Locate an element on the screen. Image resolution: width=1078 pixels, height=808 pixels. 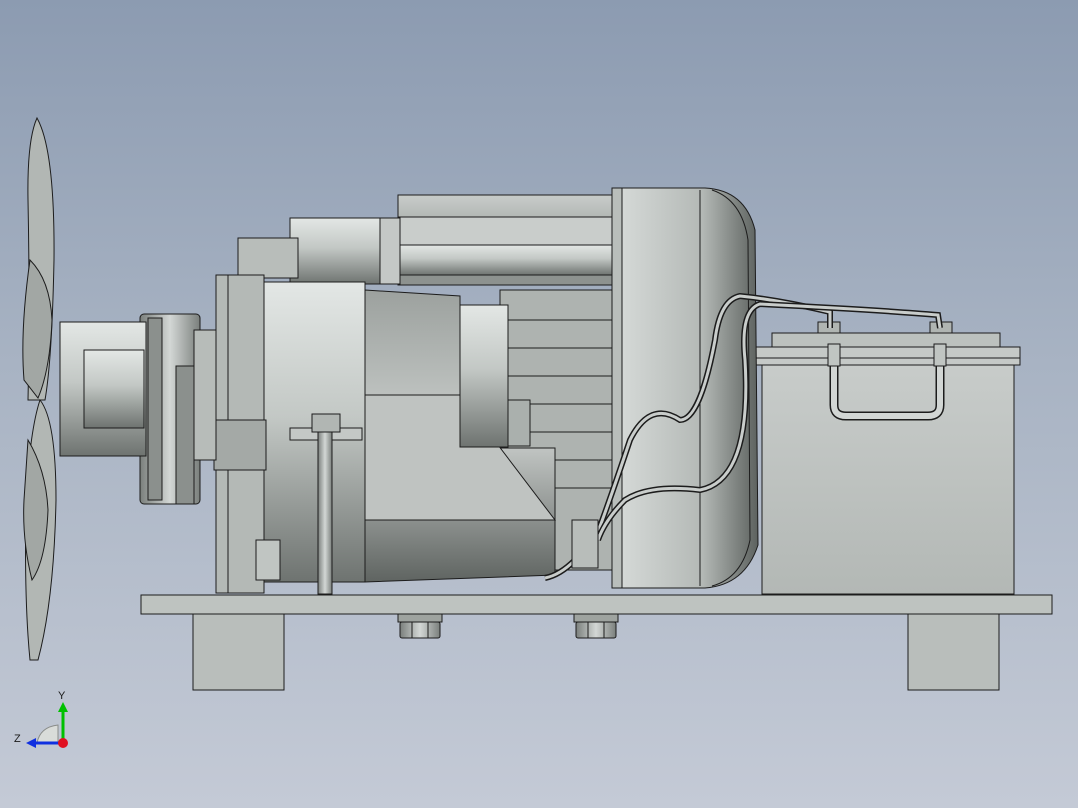
bolt-right is located at coordinates (596, 626).